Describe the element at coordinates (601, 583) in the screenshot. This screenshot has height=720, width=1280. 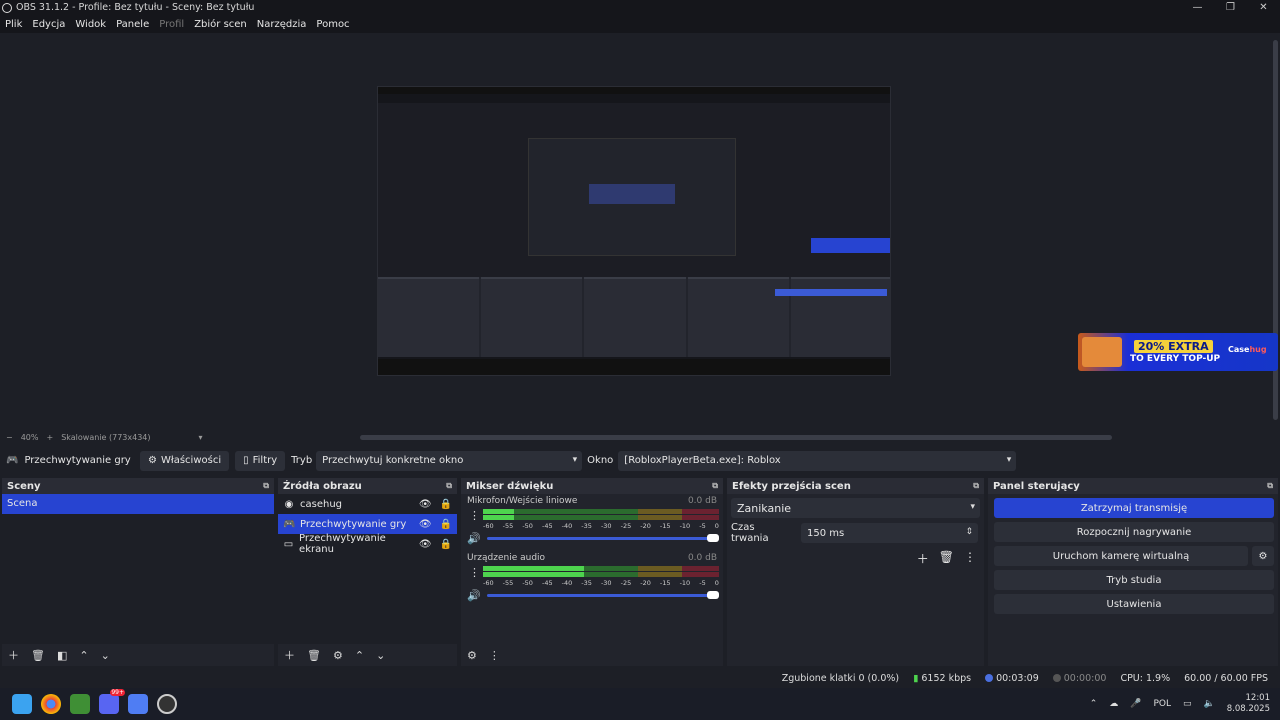
I see `meter-scale: -60 -55 -50 -45 -40 -35 -30 -25 -20 -15 -10 -5 0` at that location.